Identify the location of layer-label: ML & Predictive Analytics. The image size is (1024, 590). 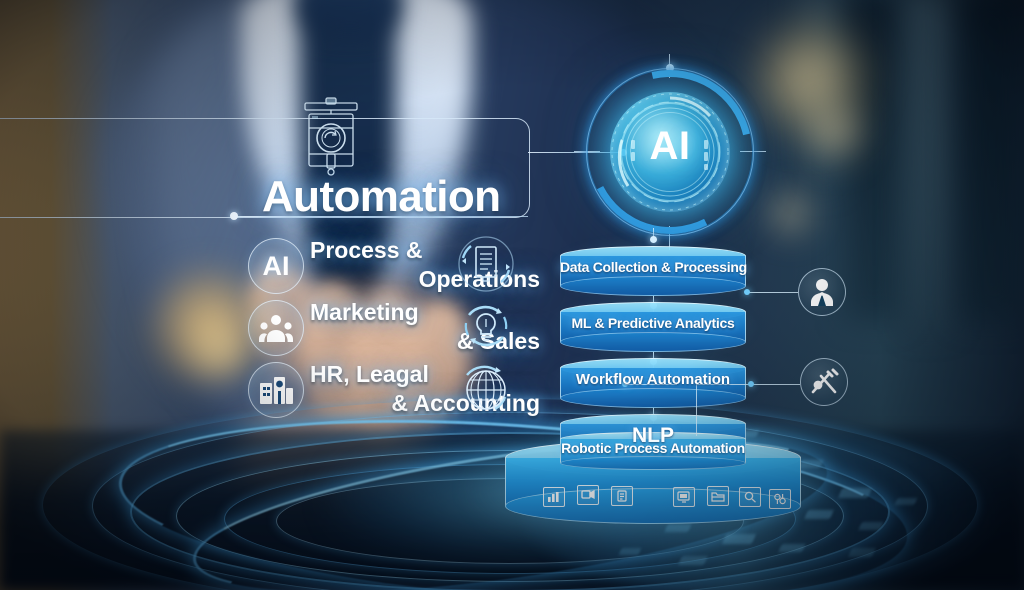
(653, 323).